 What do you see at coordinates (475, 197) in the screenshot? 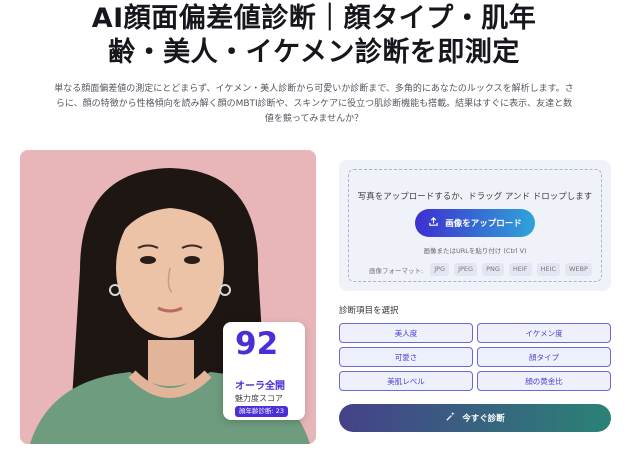
I see `dropzone-prompt: 写真をアップロードするか、ドラッグ アンド ドロップします` at bounding box center [475, 197].